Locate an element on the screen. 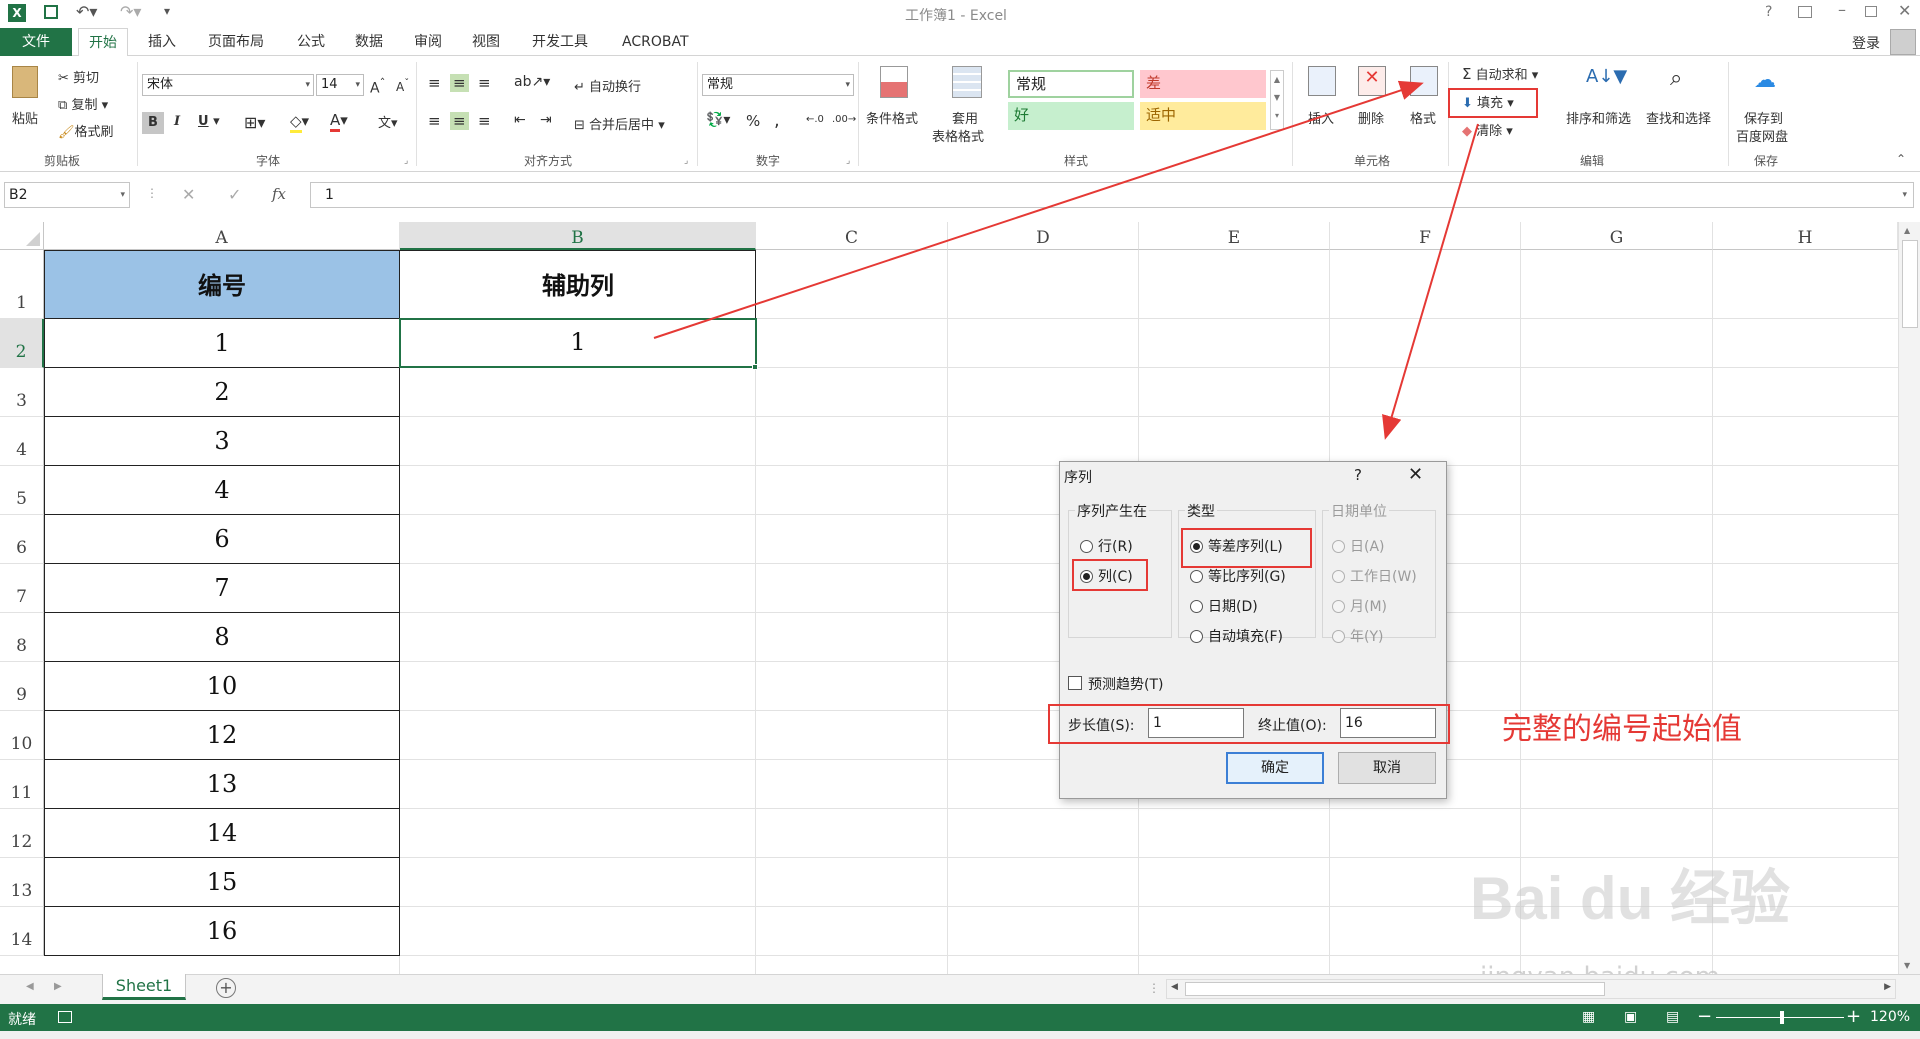  radio-row: 行(R) is located at coordinates (1106, 546).